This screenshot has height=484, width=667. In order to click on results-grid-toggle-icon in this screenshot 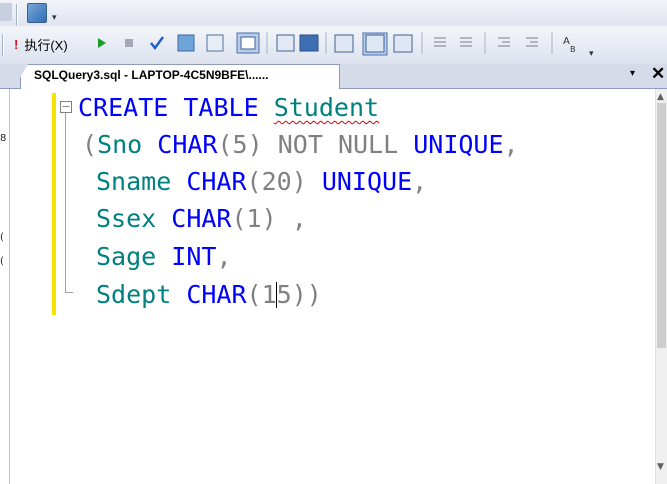, I will do `click(375, 43)`.